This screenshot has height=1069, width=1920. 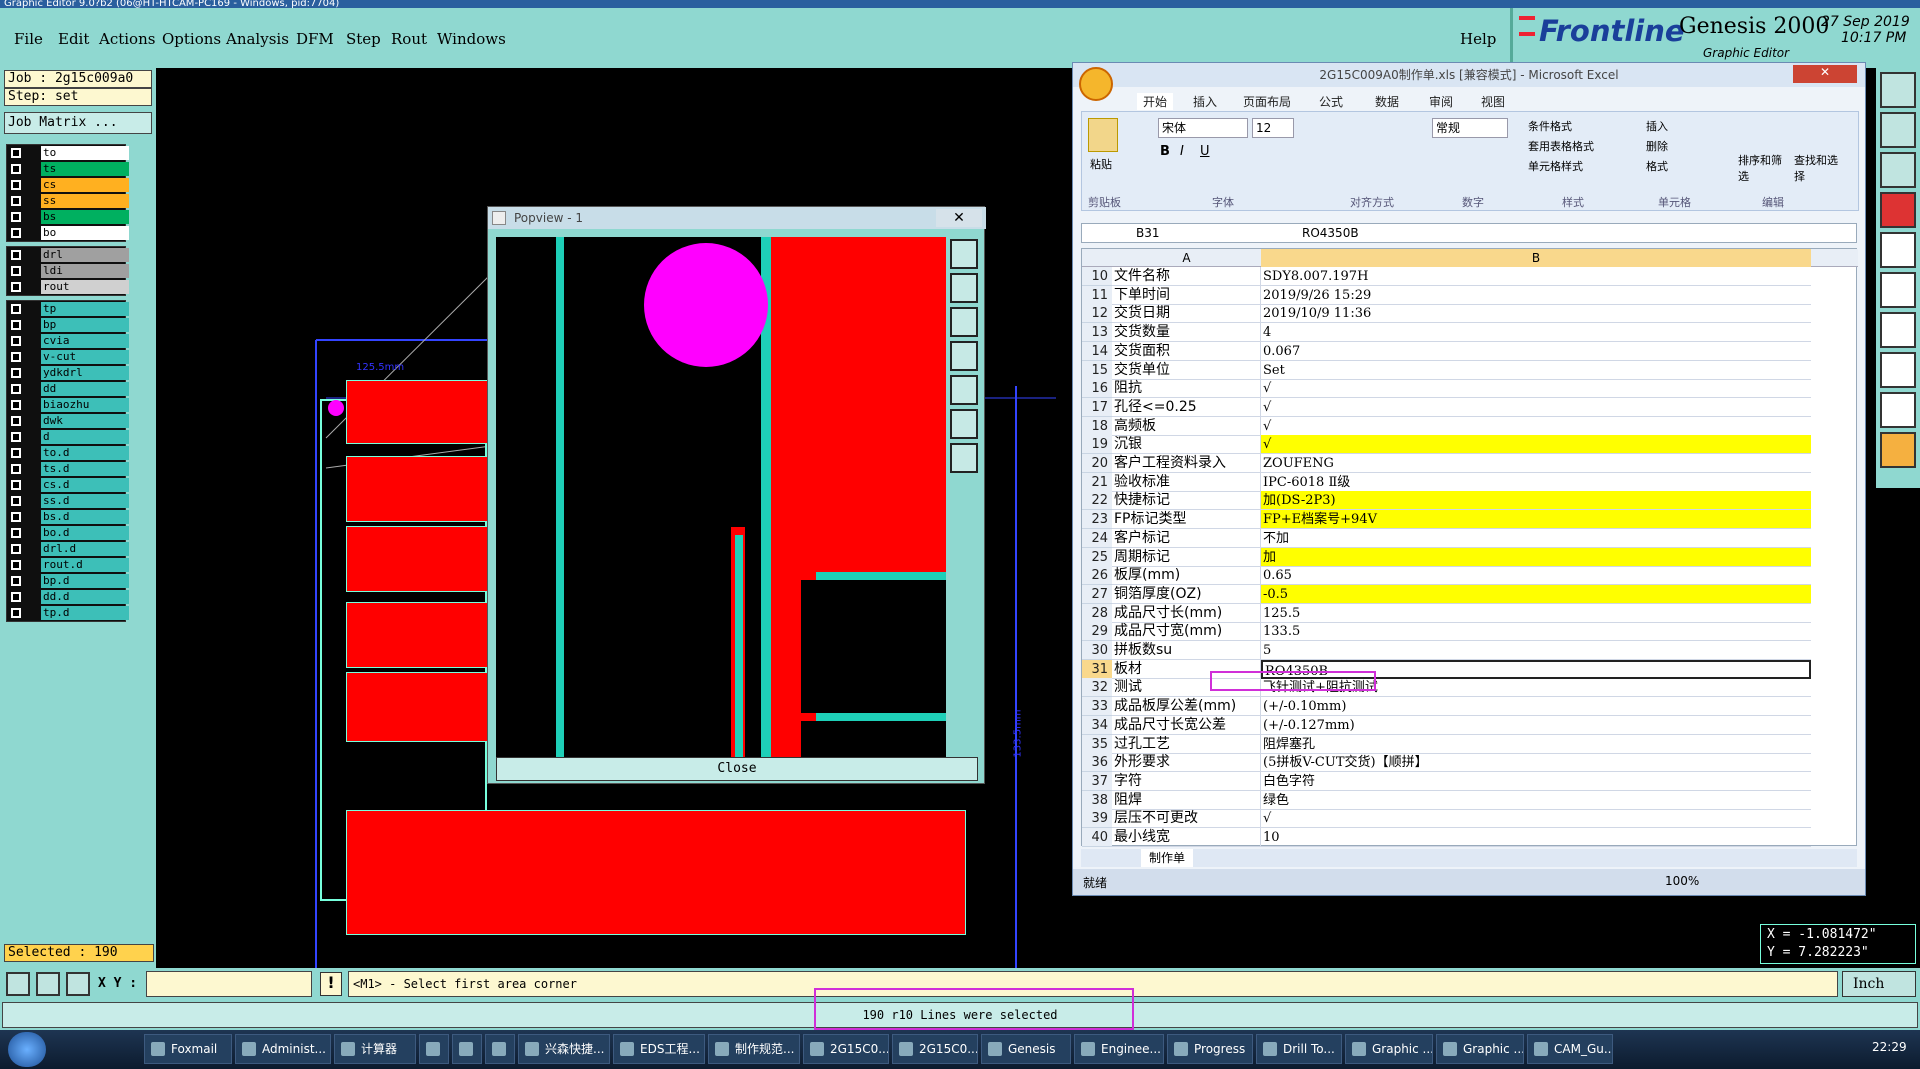 What do you see at coordinates (85, 421) in the screenshot?
I see `layer-name: dwk` at bounding box center [85, 421].